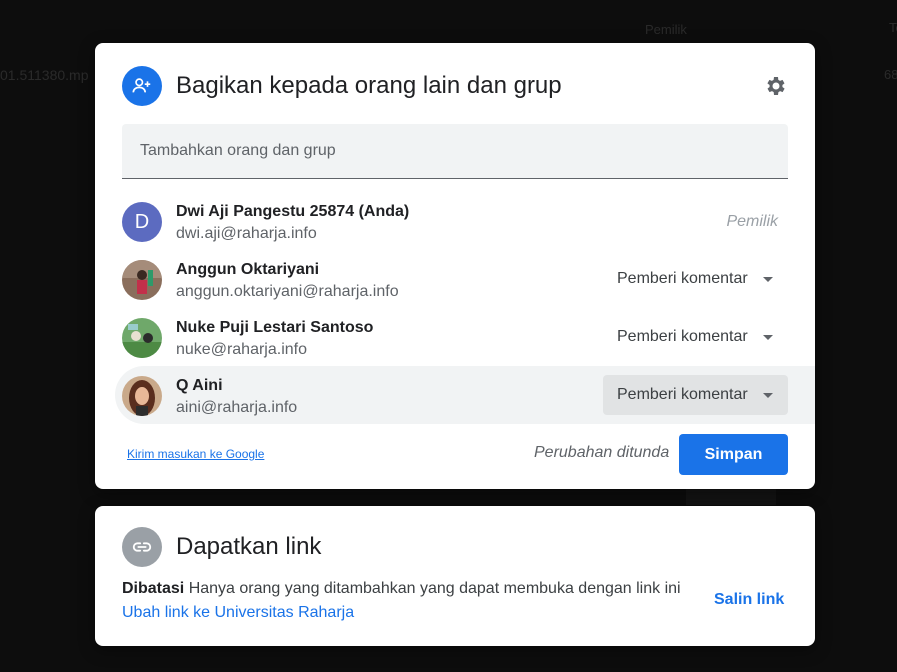 This screenshot has height=672, width=897. What do you see at coordinates (775, 86) in the screenshot?
I see `gear-icon` at bounding box center [775, 86].